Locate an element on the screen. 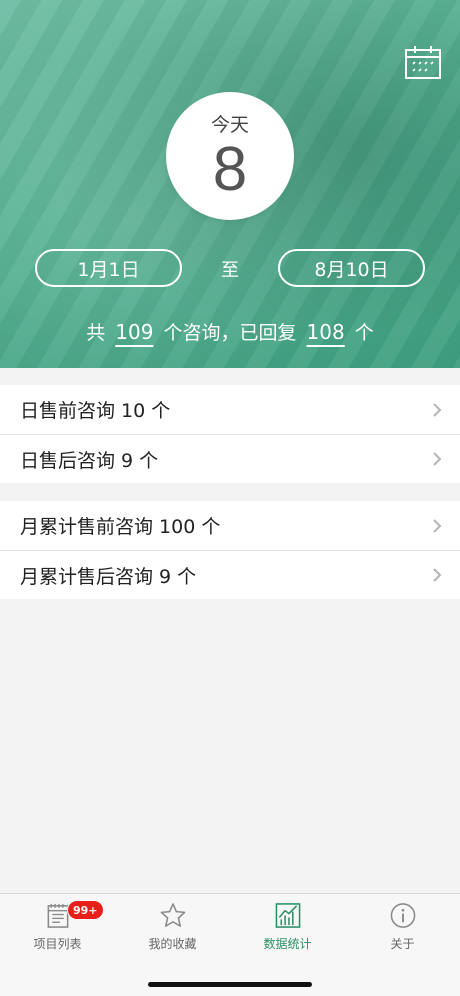 This screenshot has width=460, height=996. today-count-circle: 今天 8 is located at coordinates (230, 156).